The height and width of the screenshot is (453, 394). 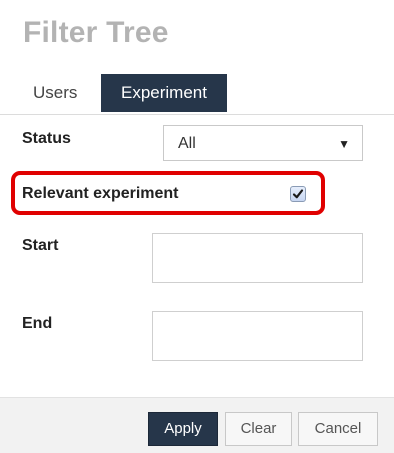 I want to click on relevant-experiment-label: Relevant experiment, so click(x=100, y=193).